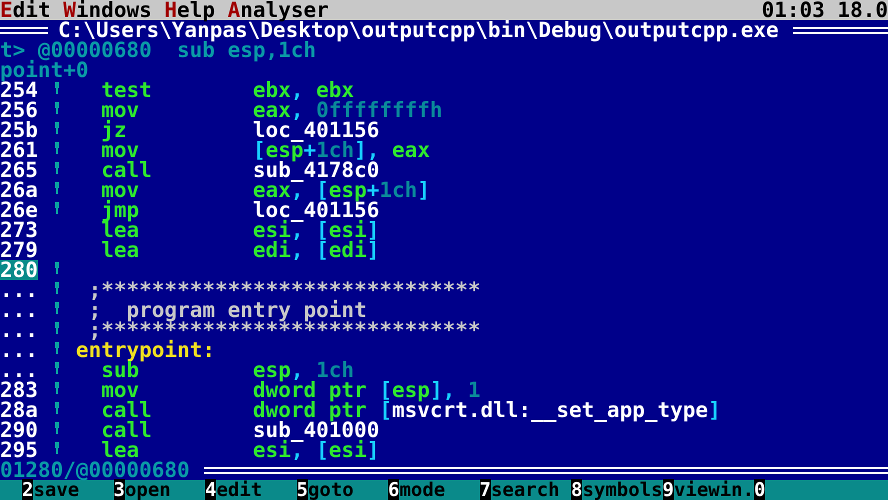 Image resolution: width=888 pixels, height=500 pixels. I want to click on menu-item: Analyser, so click(278, 10).